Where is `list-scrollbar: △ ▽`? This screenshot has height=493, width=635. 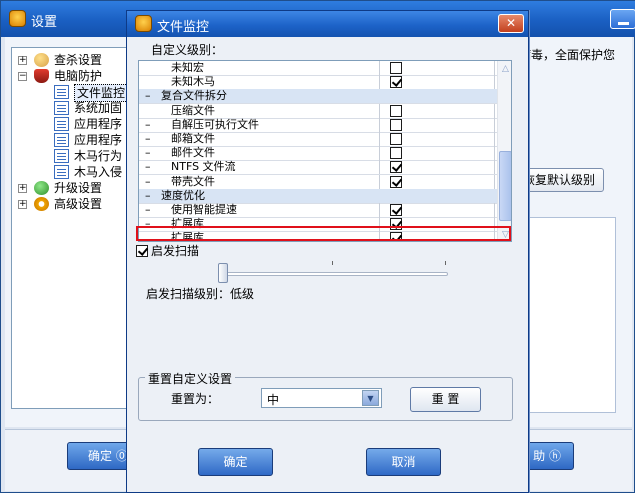
list-scrollbar: △ ▽ is located at coordinates (504, 151).